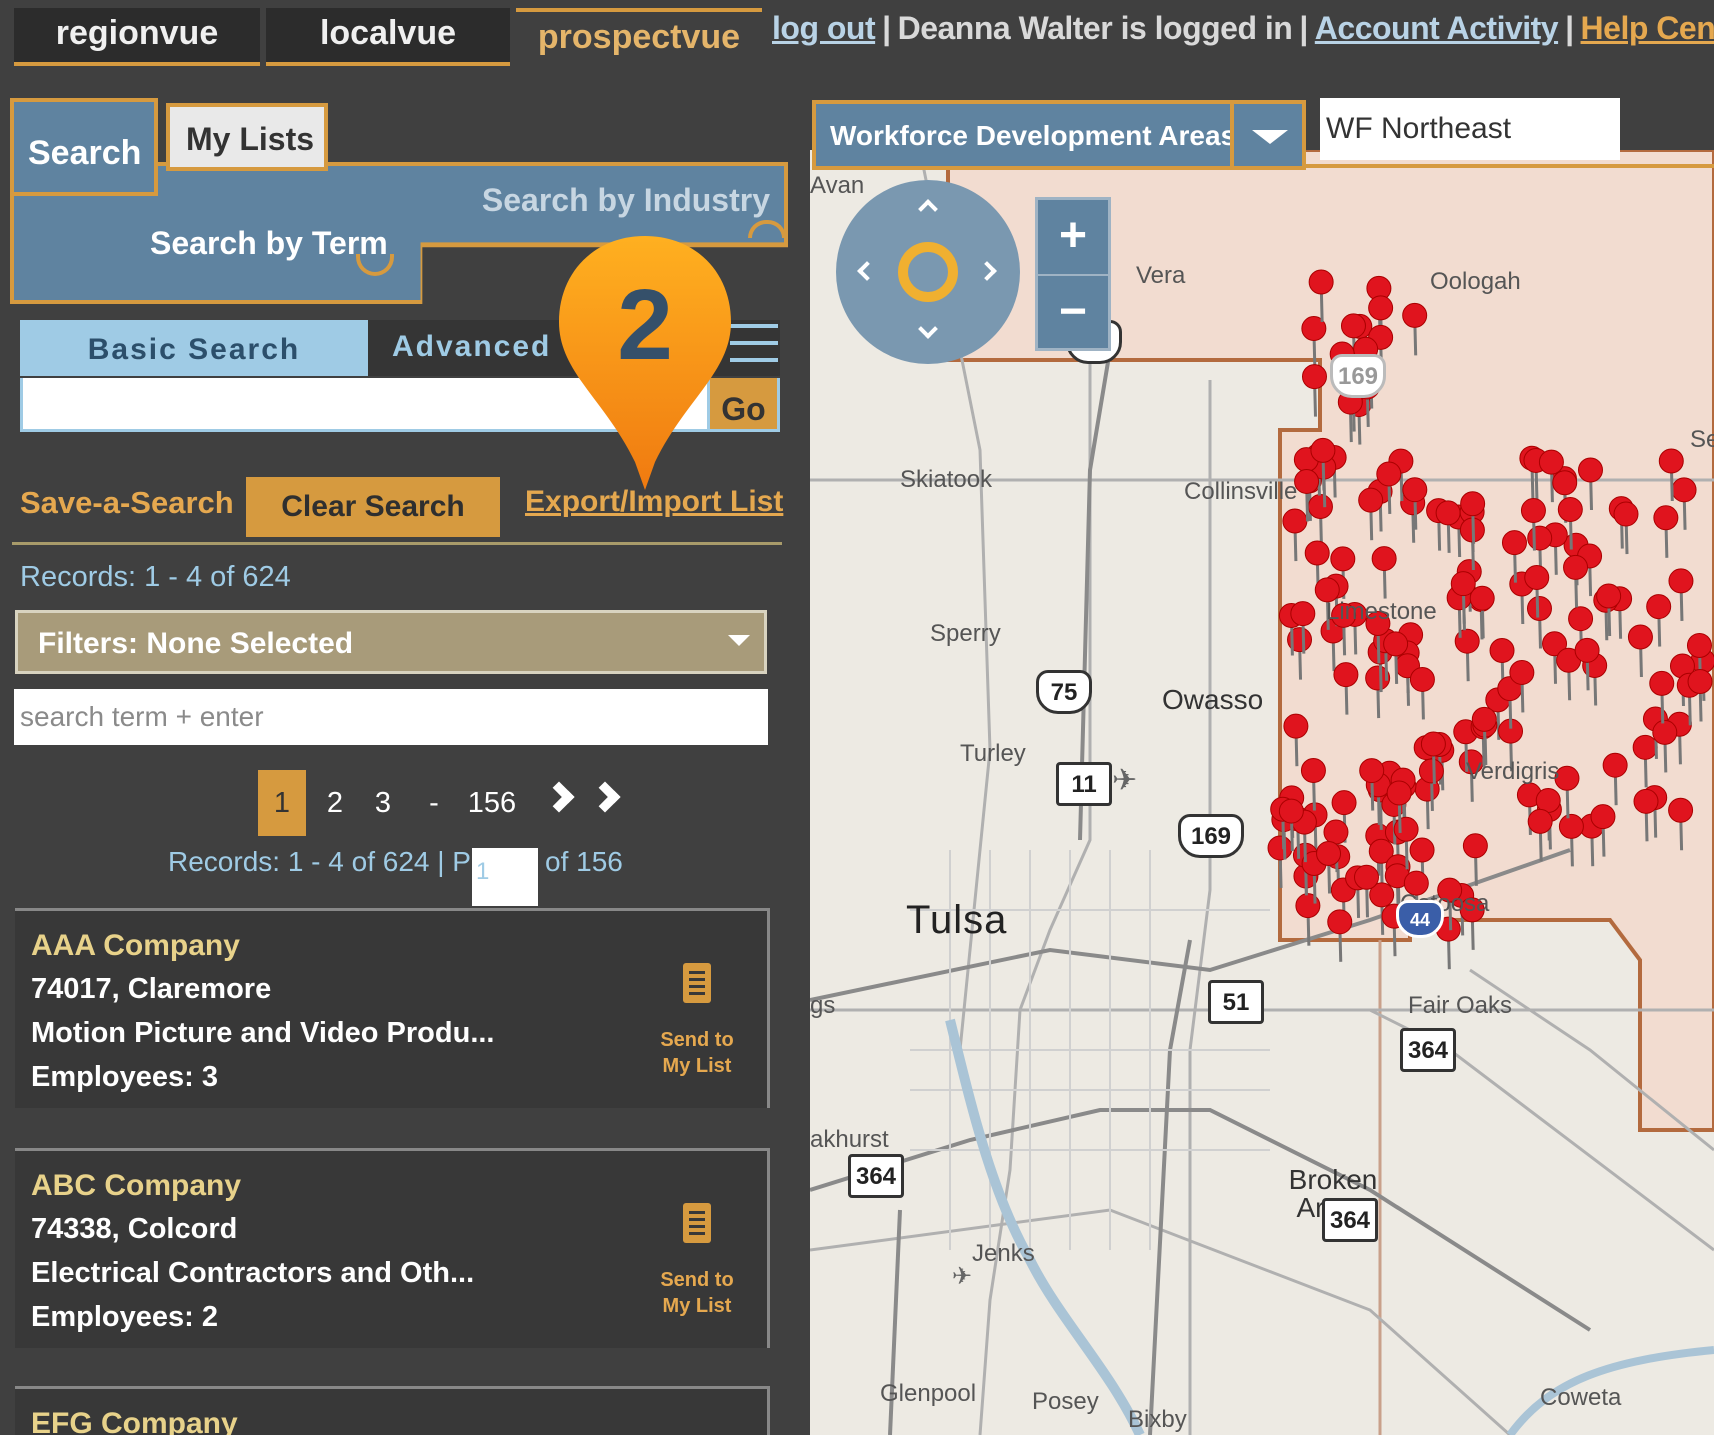 The width and height of the screenshot is (1714, 1435). I want to click on pan-control, so click(928, 272).